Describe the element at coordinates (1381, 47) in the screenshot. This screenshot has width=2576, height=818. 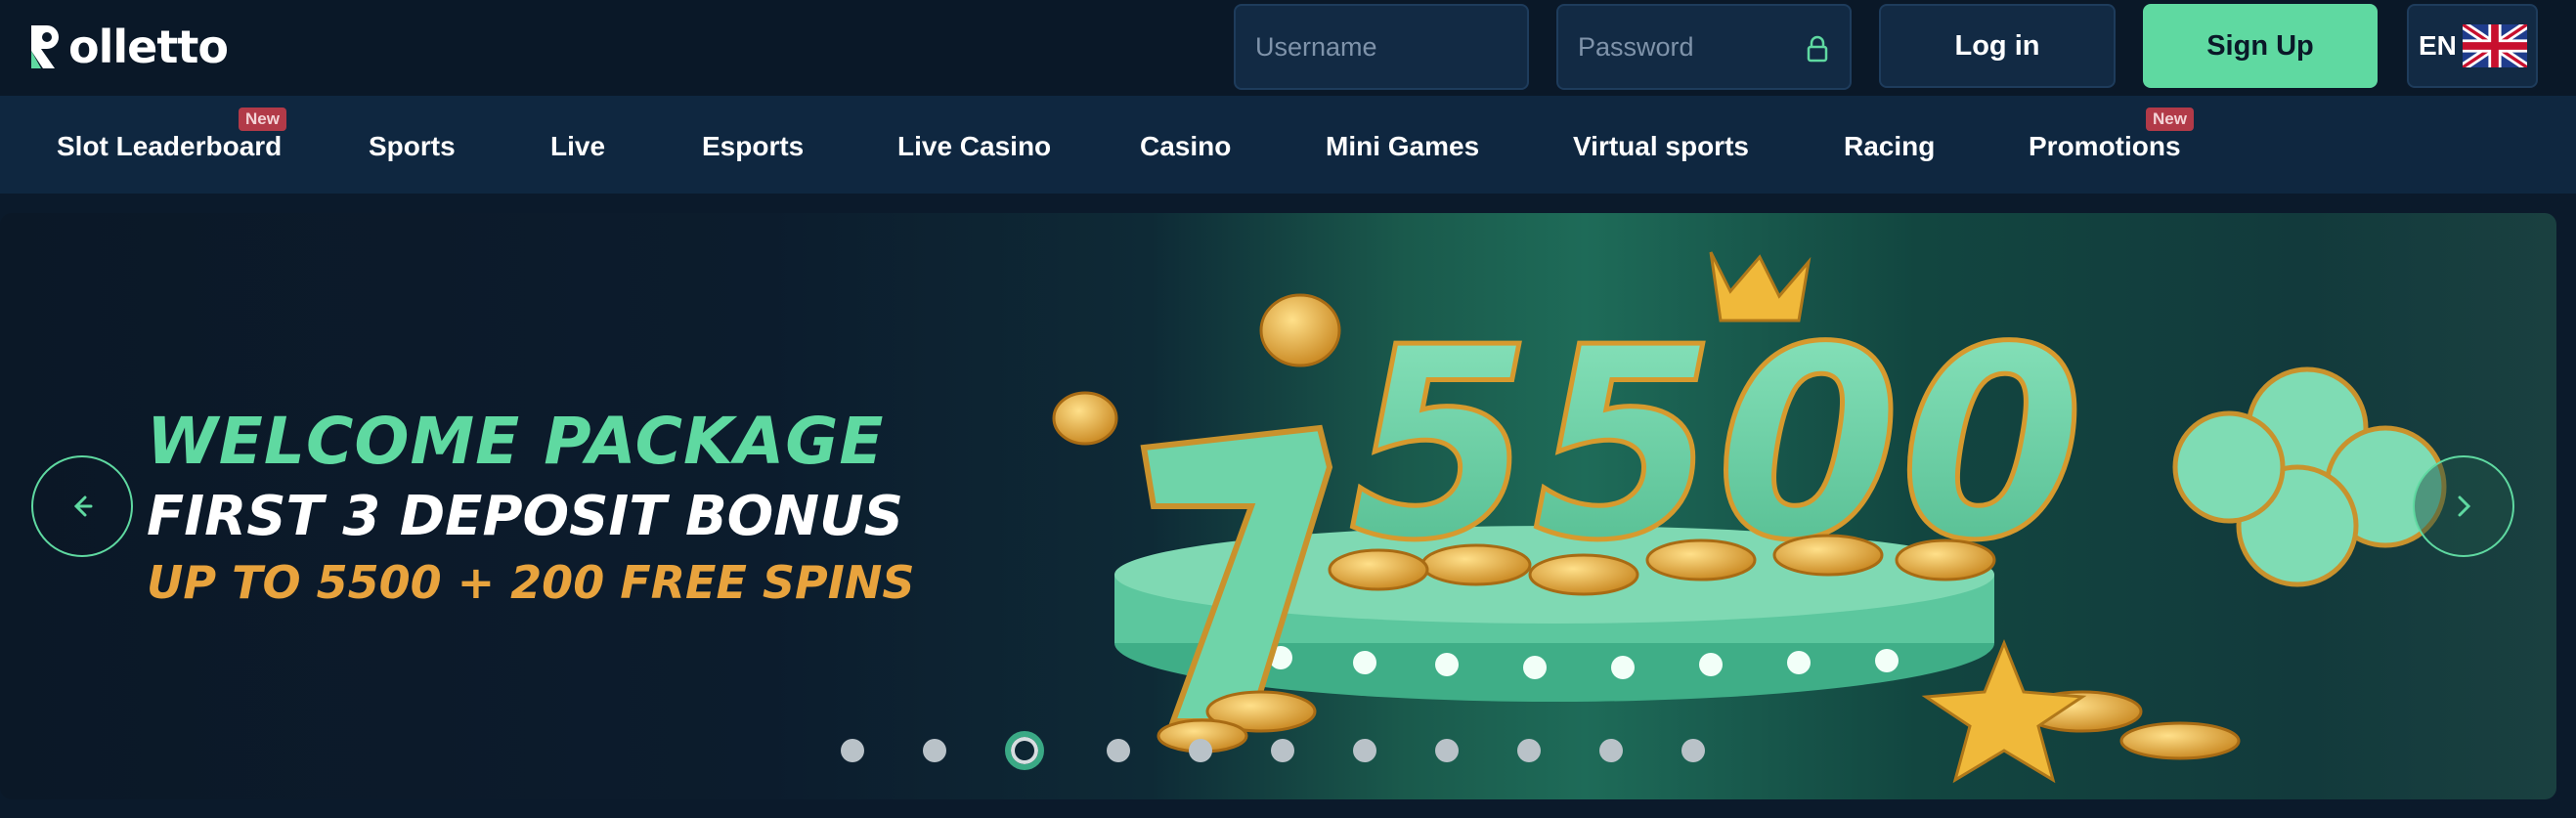
I see `username-field: Username` at that location.